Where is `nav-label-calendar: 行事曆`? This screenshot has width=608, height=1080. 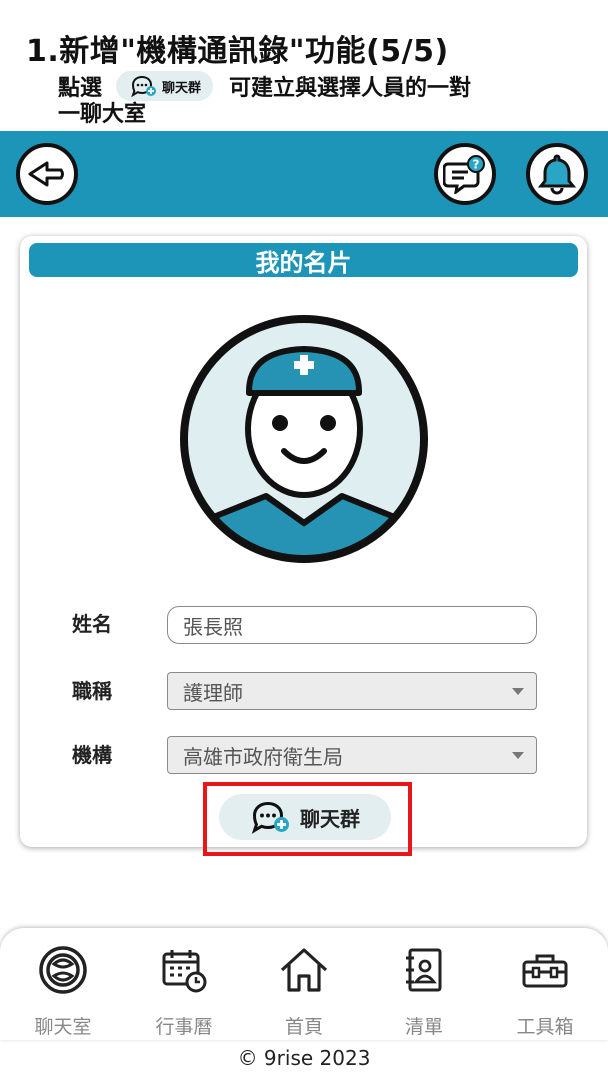 nav-label-calendar: 行事曆 is located at coordinates (184, 1027).